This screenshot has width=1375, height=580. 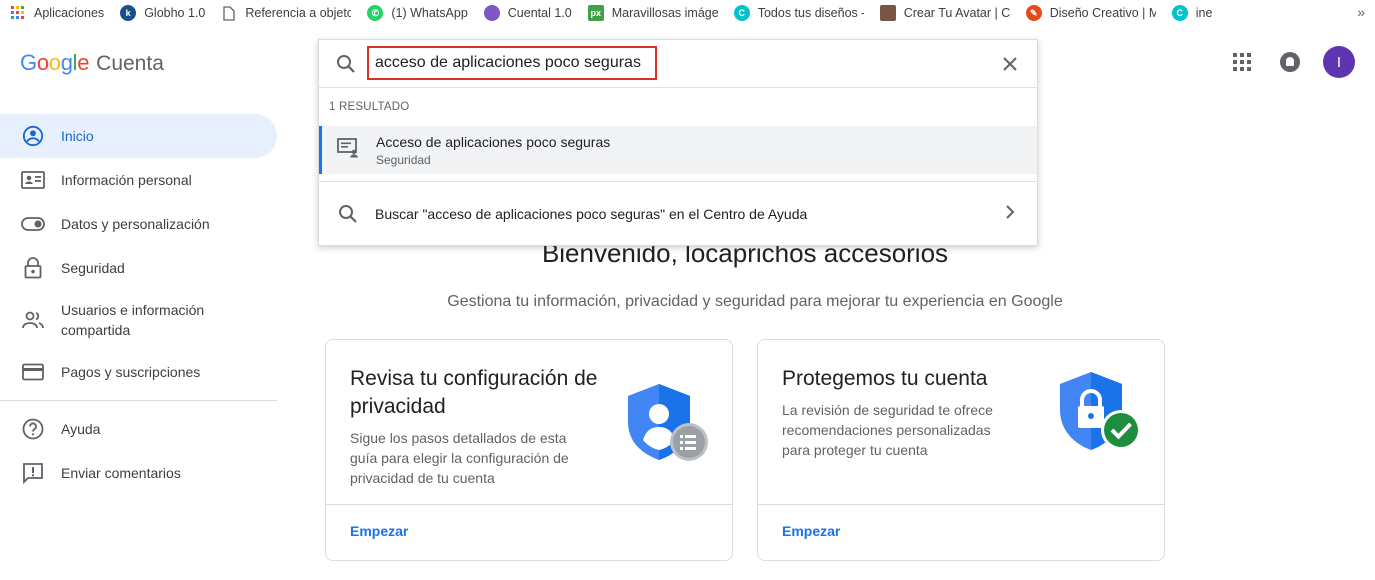 What do you see at coordinates (121, 473) in the screenshot?
I see `sidebar-item-label: Enviar comentarios` at bounding box center [121, 473].